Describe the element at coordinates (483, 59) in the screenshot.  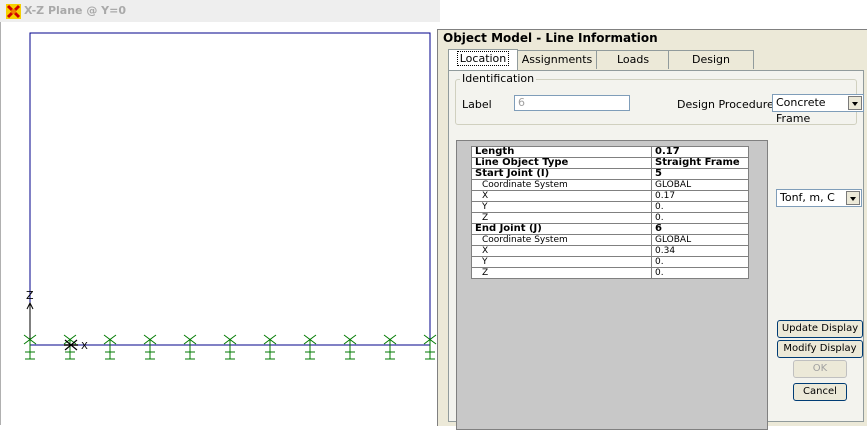
I see `tab-location: Location` at that location.